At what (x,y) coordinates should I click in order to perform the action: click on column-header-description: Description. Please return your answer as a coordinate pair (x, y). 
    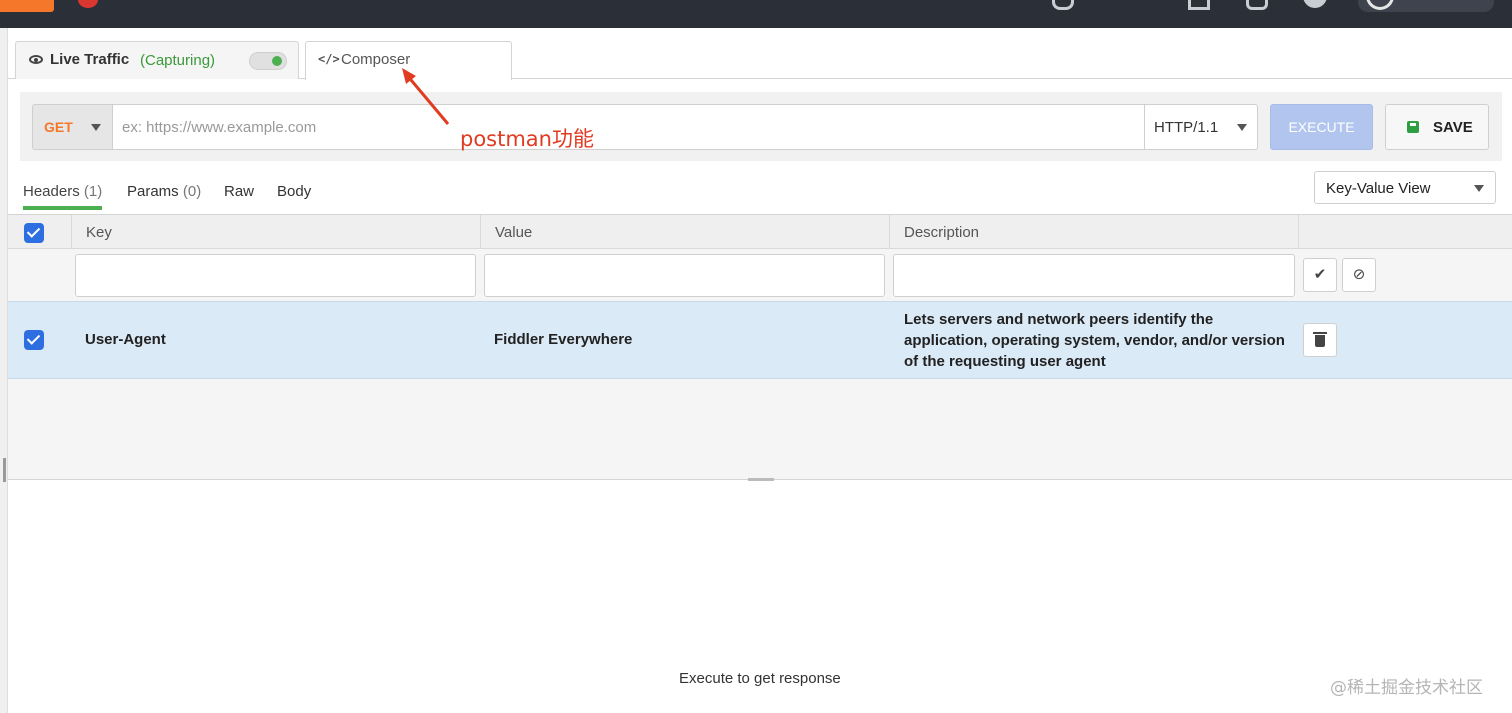
    Looking at the image, I should click on (942, 232).